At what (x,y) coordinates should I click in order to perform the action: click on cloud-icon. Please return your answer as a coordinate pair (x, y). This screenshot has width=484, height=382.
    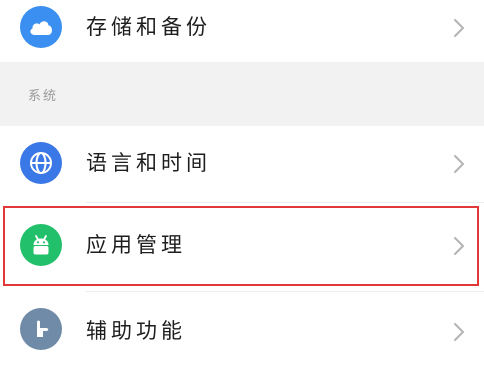
    Looking at the image, I should click on (41, 27).